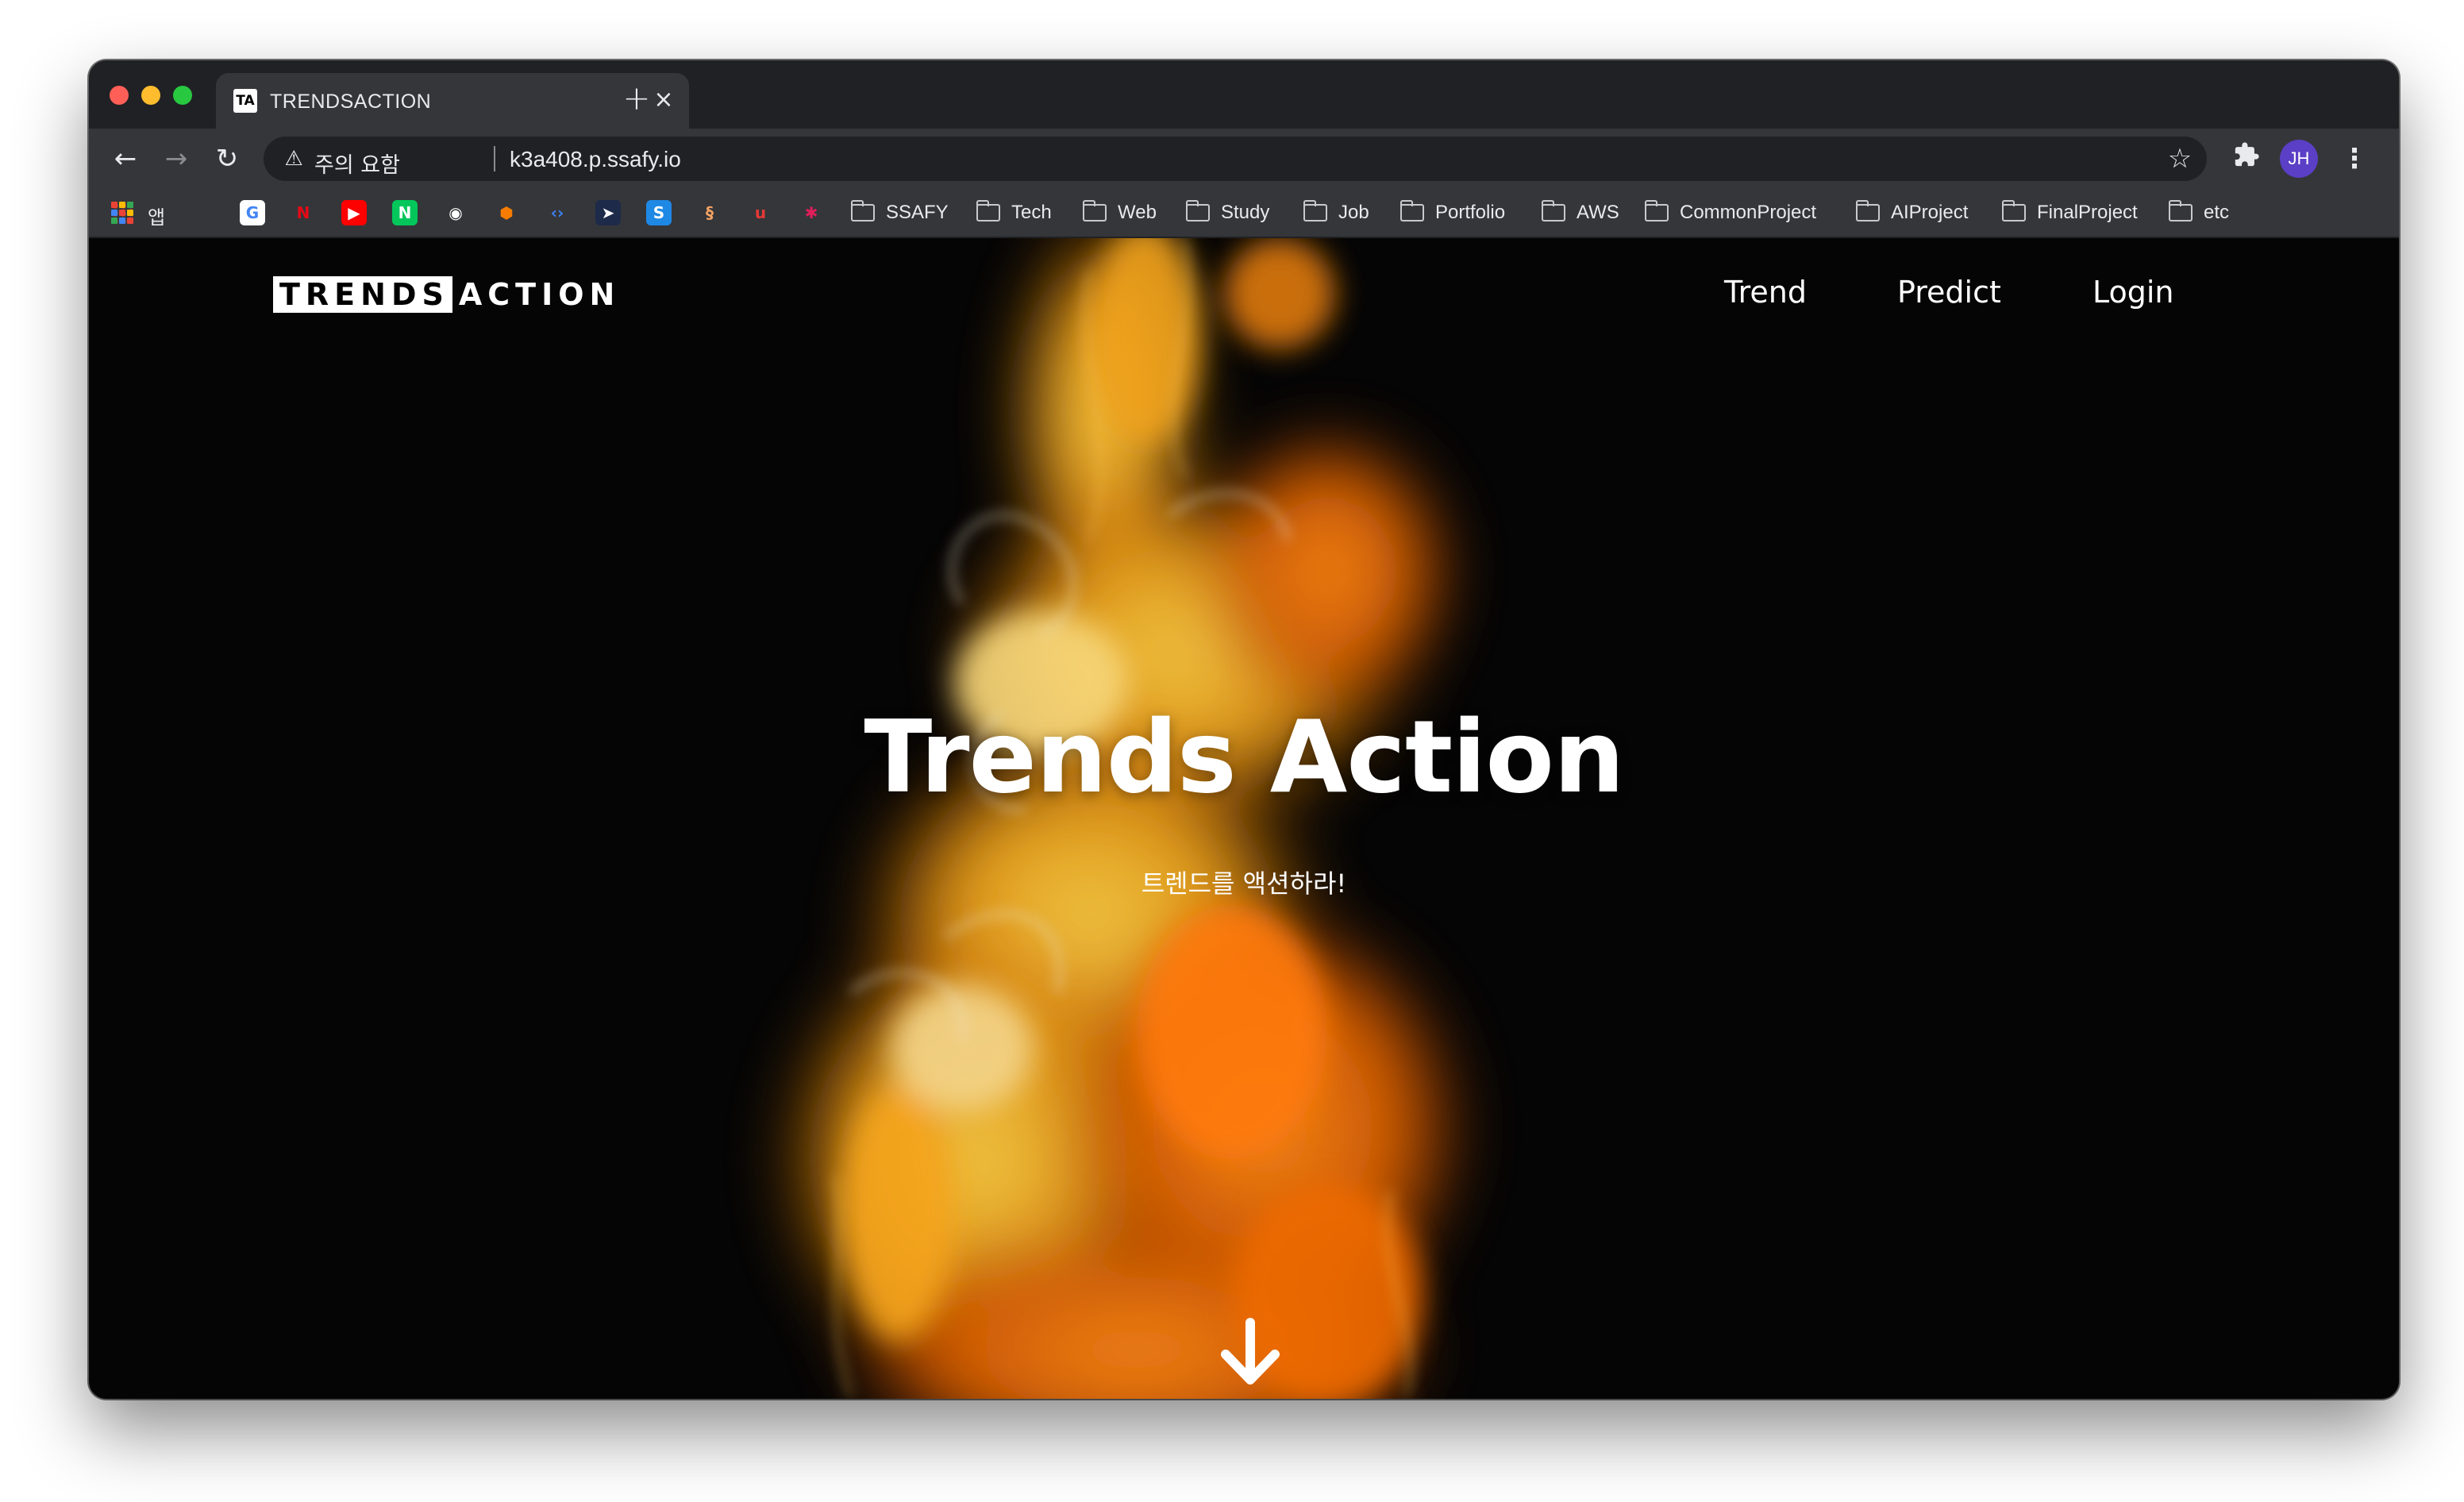  What do you see at coordinates (119, 95) in the screenshot?
I see `close-window-button` at bounding box center [119, 95].